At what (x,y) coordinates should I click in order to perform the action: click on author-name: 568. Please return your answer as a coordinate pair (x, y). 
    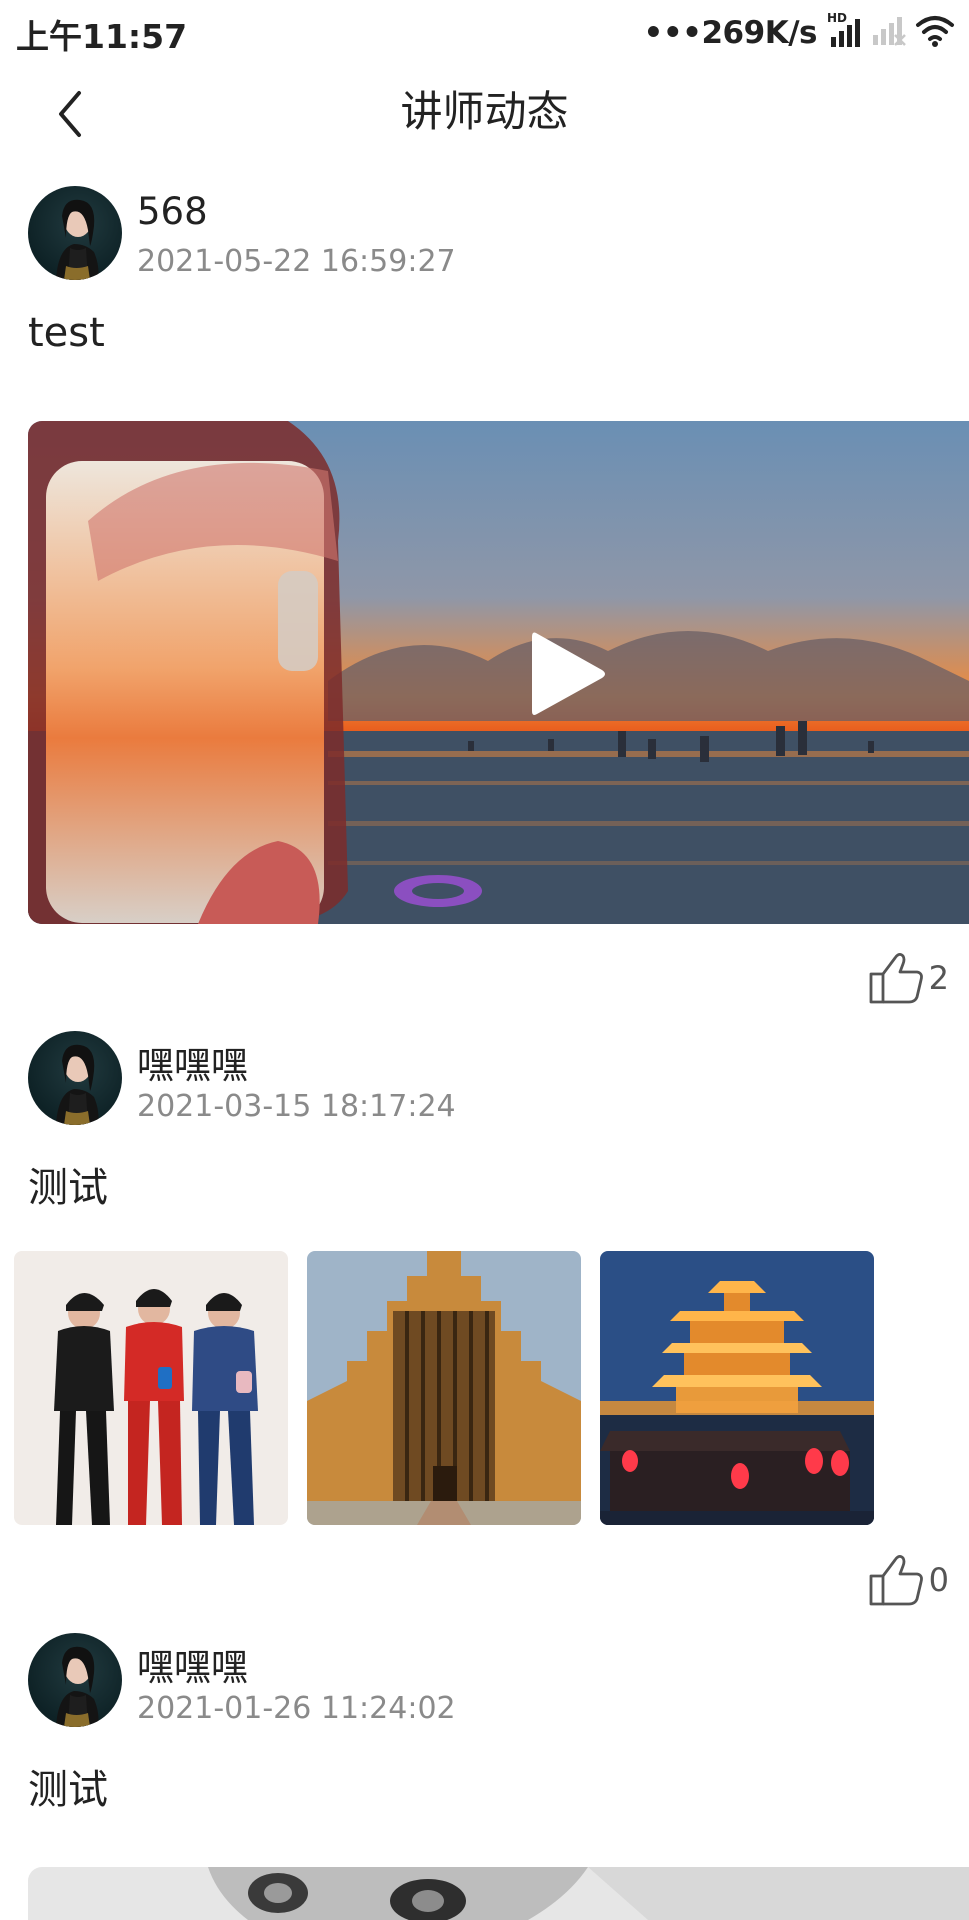
    Looking at the image, I should click on (172, 211).